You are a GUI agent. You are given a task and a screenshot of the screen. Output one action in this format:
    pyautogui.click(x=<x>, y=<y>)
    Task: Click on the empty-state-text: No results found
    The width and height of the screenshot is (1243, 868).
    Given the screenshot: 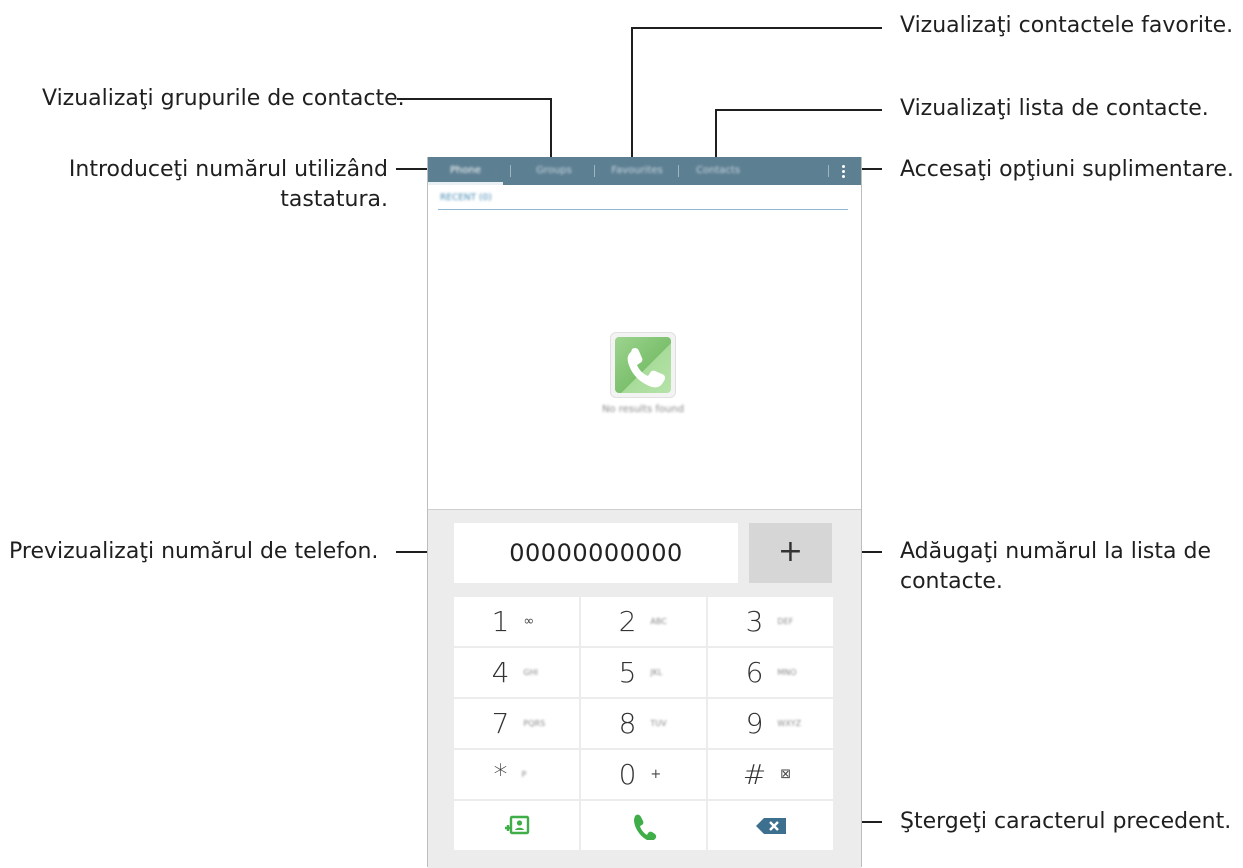 What is the action you would take?
    pyautogui.click(x=643, y=409)
    